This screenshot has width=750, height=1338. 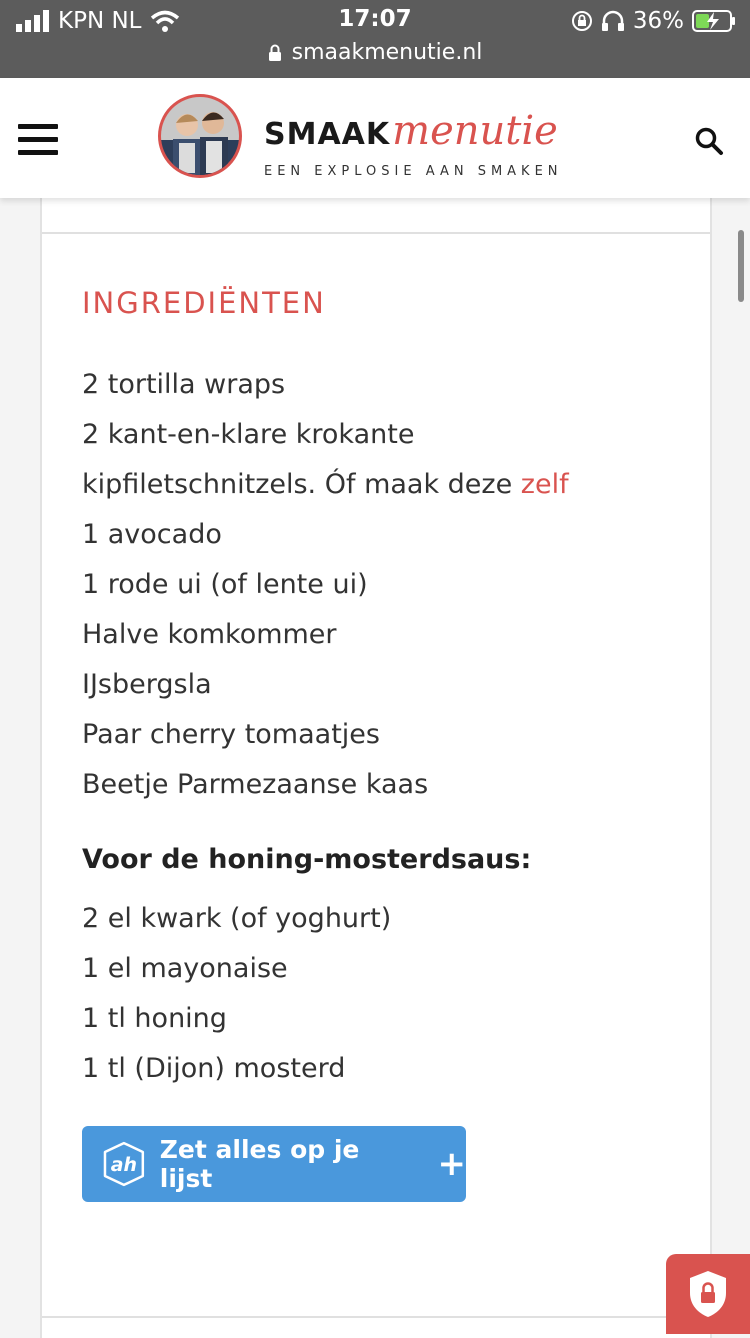 I want to click on address-bar: smaakmenutie.nl, so click(x=375, y=52).